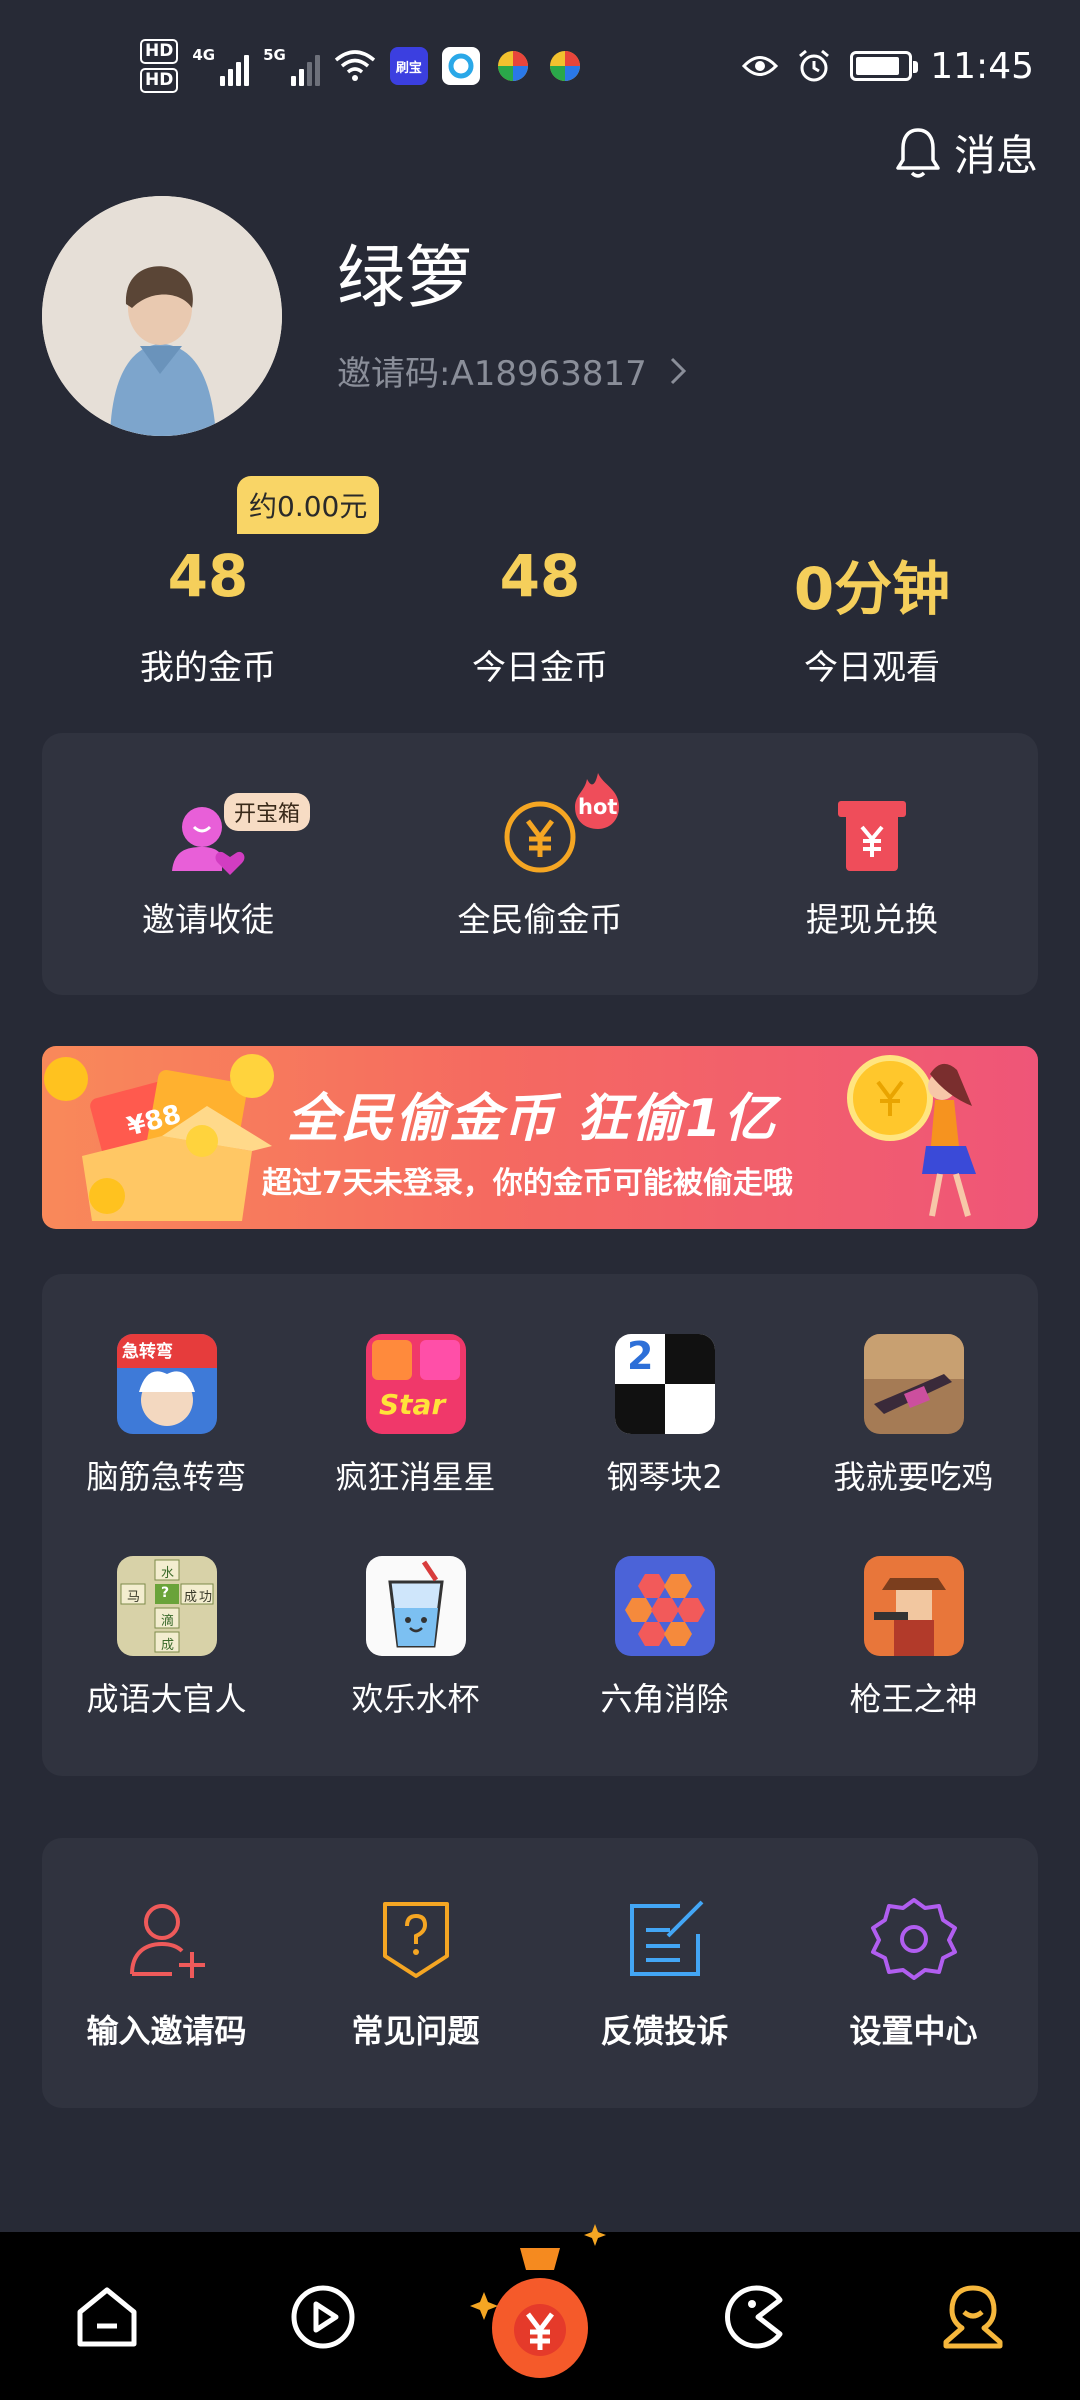 The height and width of the screenshot is (2400, 1080). Describe the element at coordinates (166, 1385) in the screenshot. I see `game-brain-teaser: 急转弯 脑筋急转弯` at that location.